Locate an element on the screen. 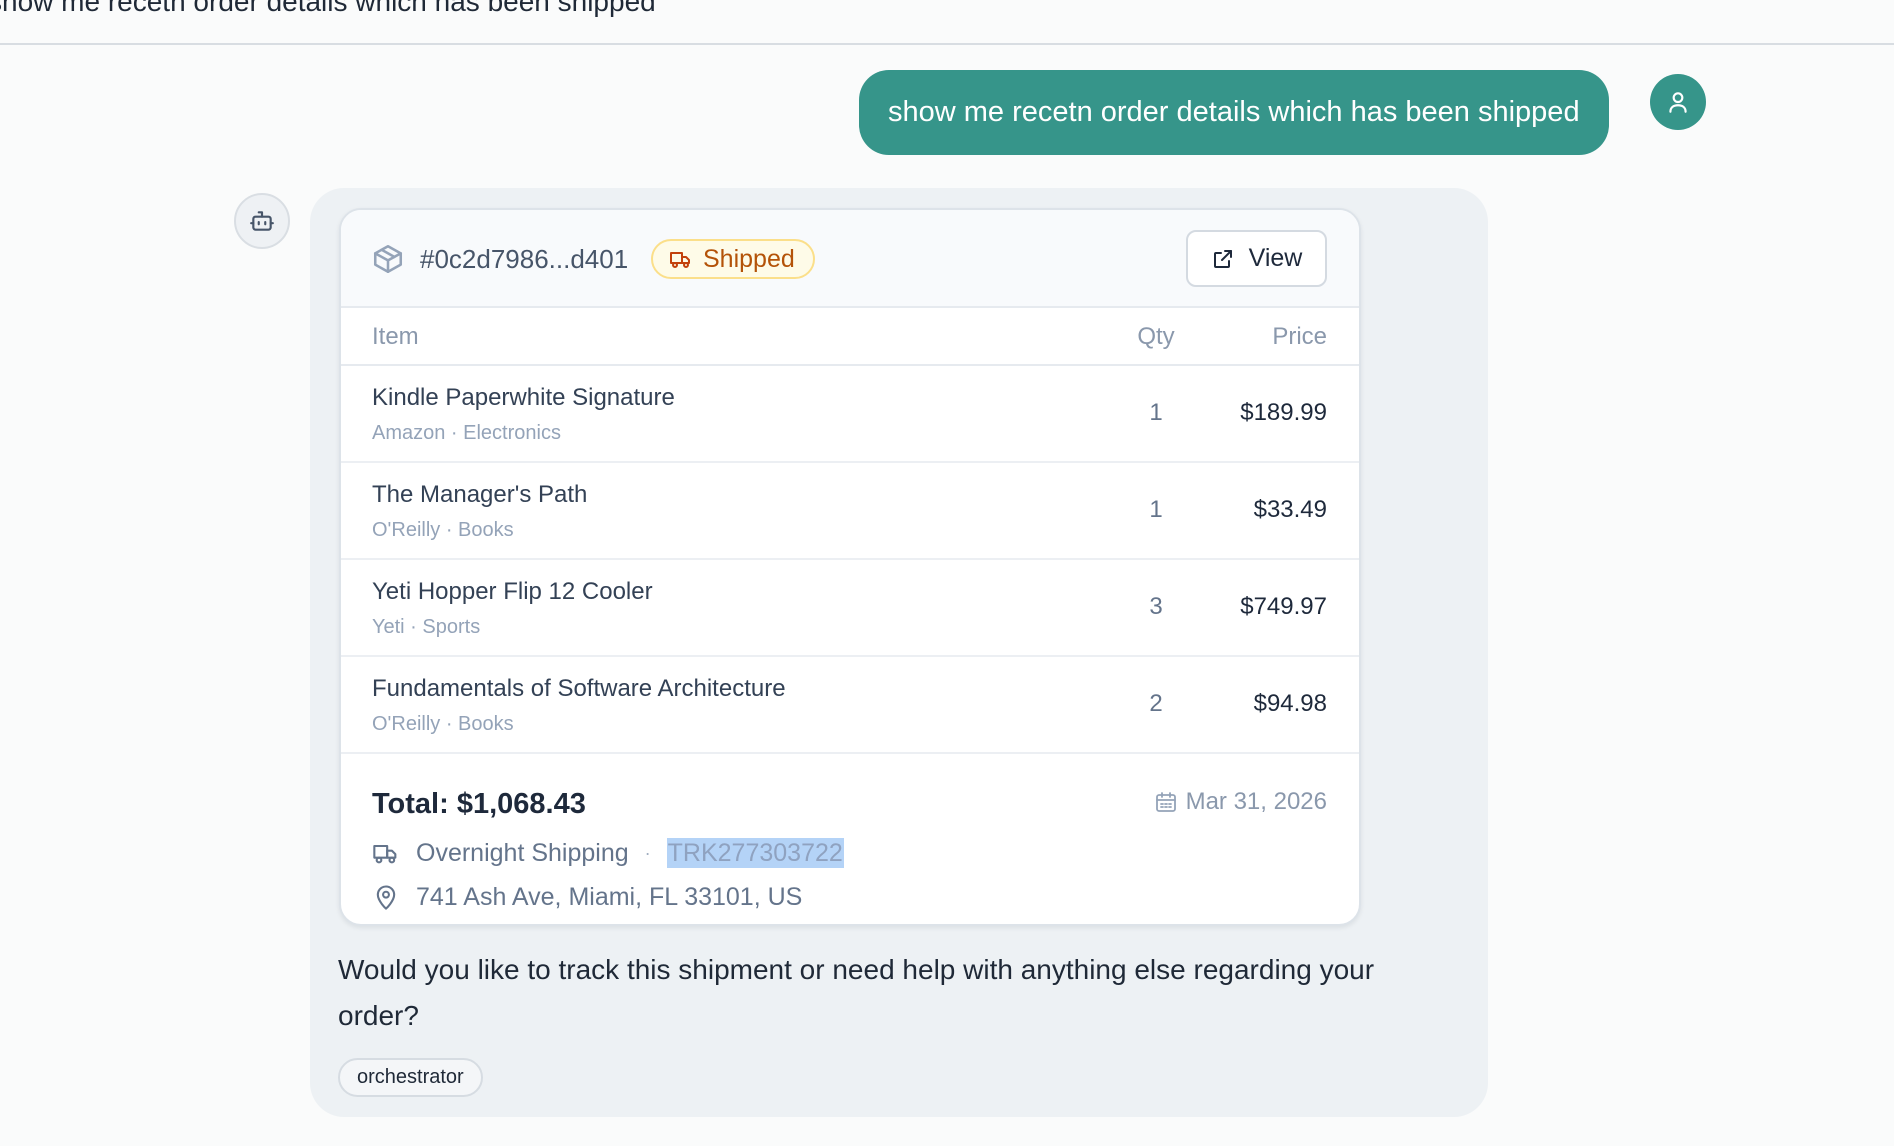 The image size is (1894, 1146). order-card-header: #0c2d7986...d401 Shipped View is located at coordinates (850, 259).